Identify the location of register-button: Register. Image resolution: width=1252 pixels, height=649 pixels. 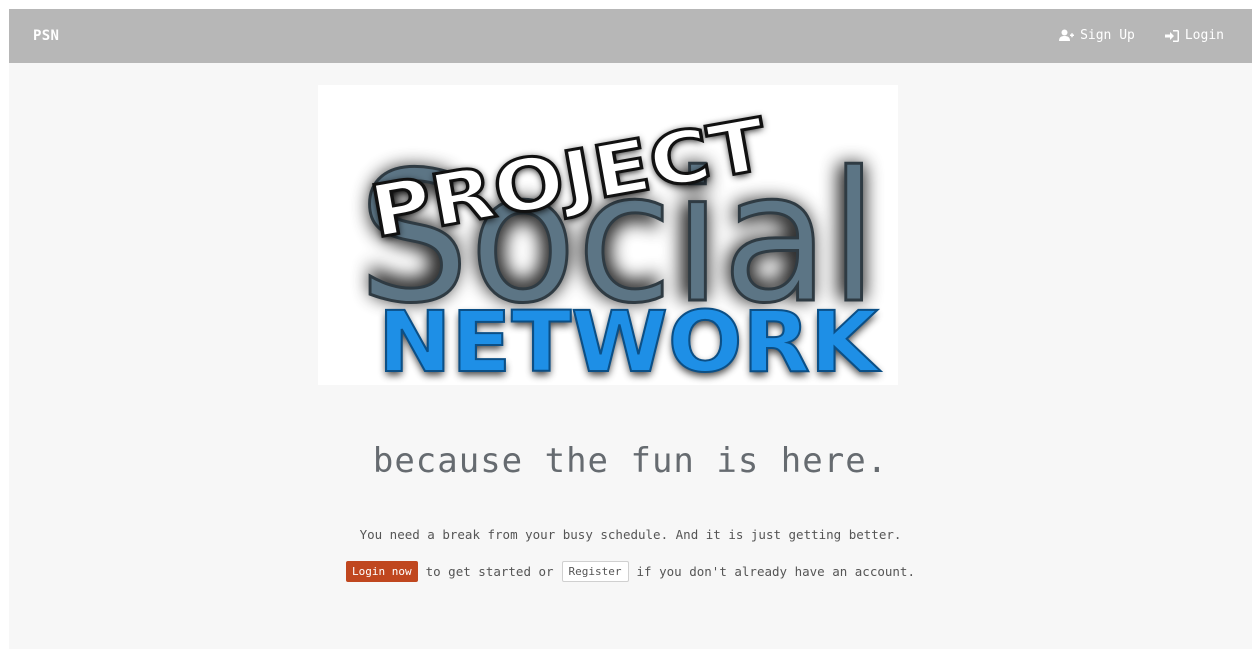
(595, 571).